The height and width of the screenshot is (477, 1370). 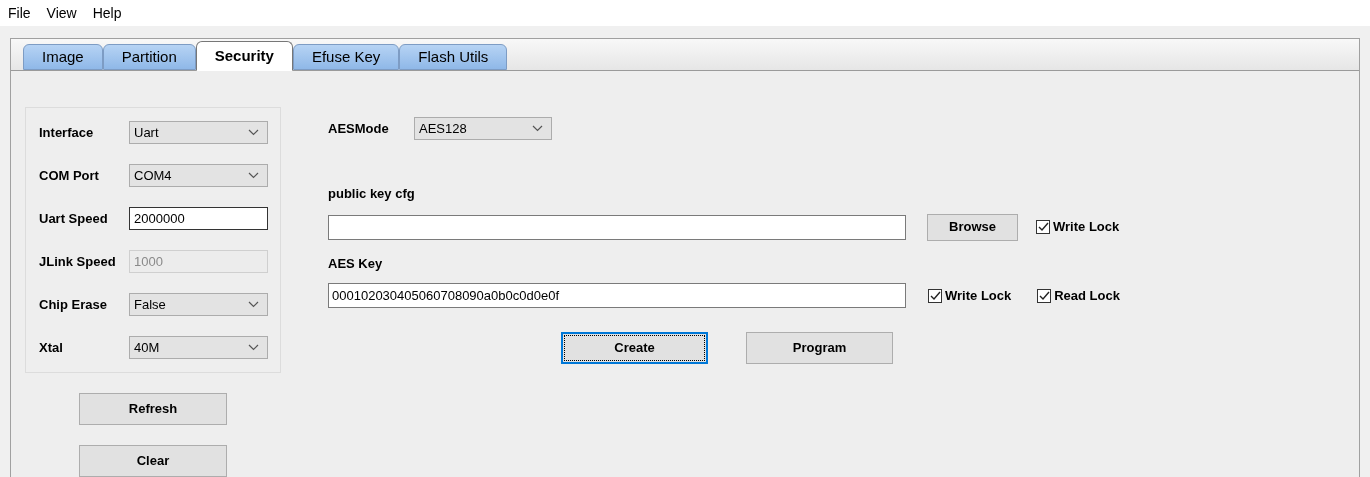 What do you see at coordinates (153, 461) in the screenshot?
I see `button: Clear` at bounding box center [153, 461].